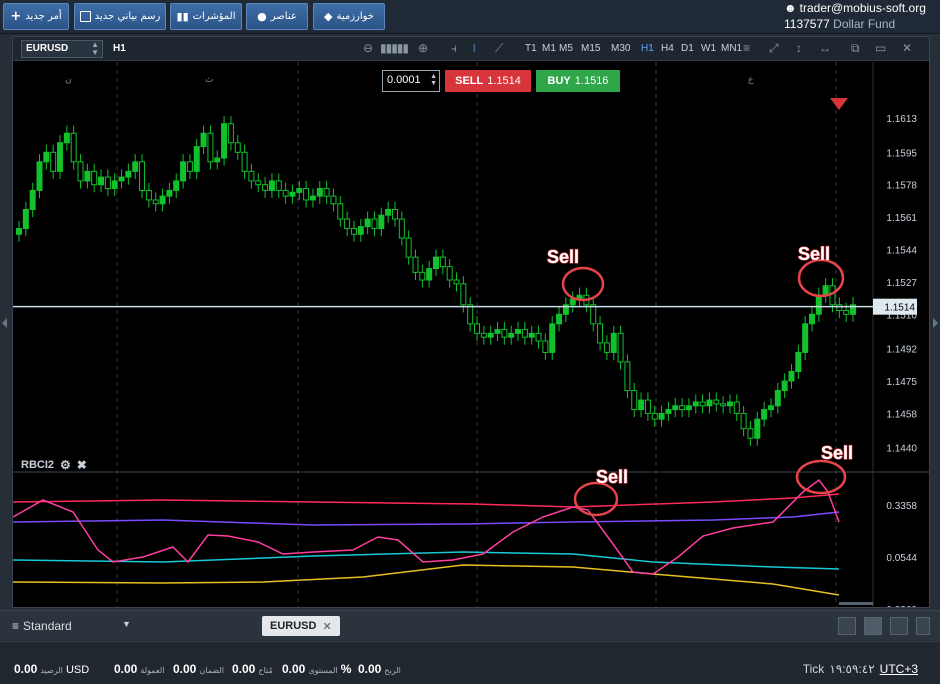 This screenshot has height=684, width=940. I want to click on gear-icon: ⚙, so click(65, 465).